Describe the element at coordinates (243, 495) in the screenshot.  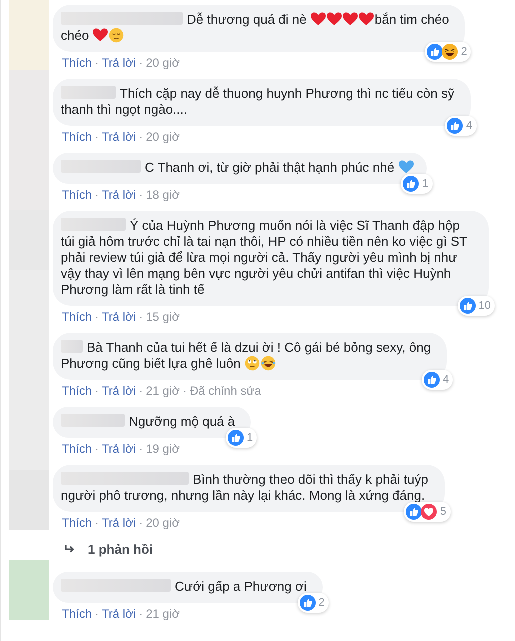
I see `comment-text: người phô trương, nhưng lần này lại khác. Mong là xứng đáng.` at that location.